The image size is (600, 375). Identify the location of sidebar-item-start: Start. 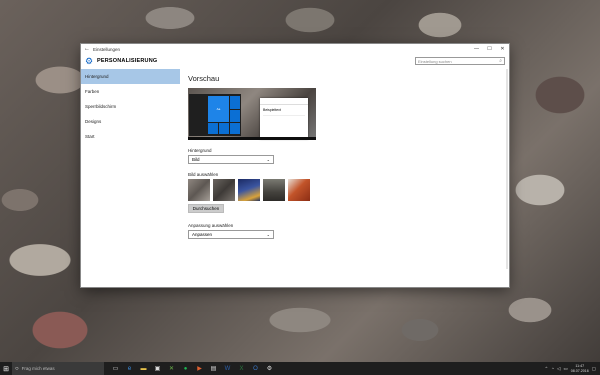
(130, 136).